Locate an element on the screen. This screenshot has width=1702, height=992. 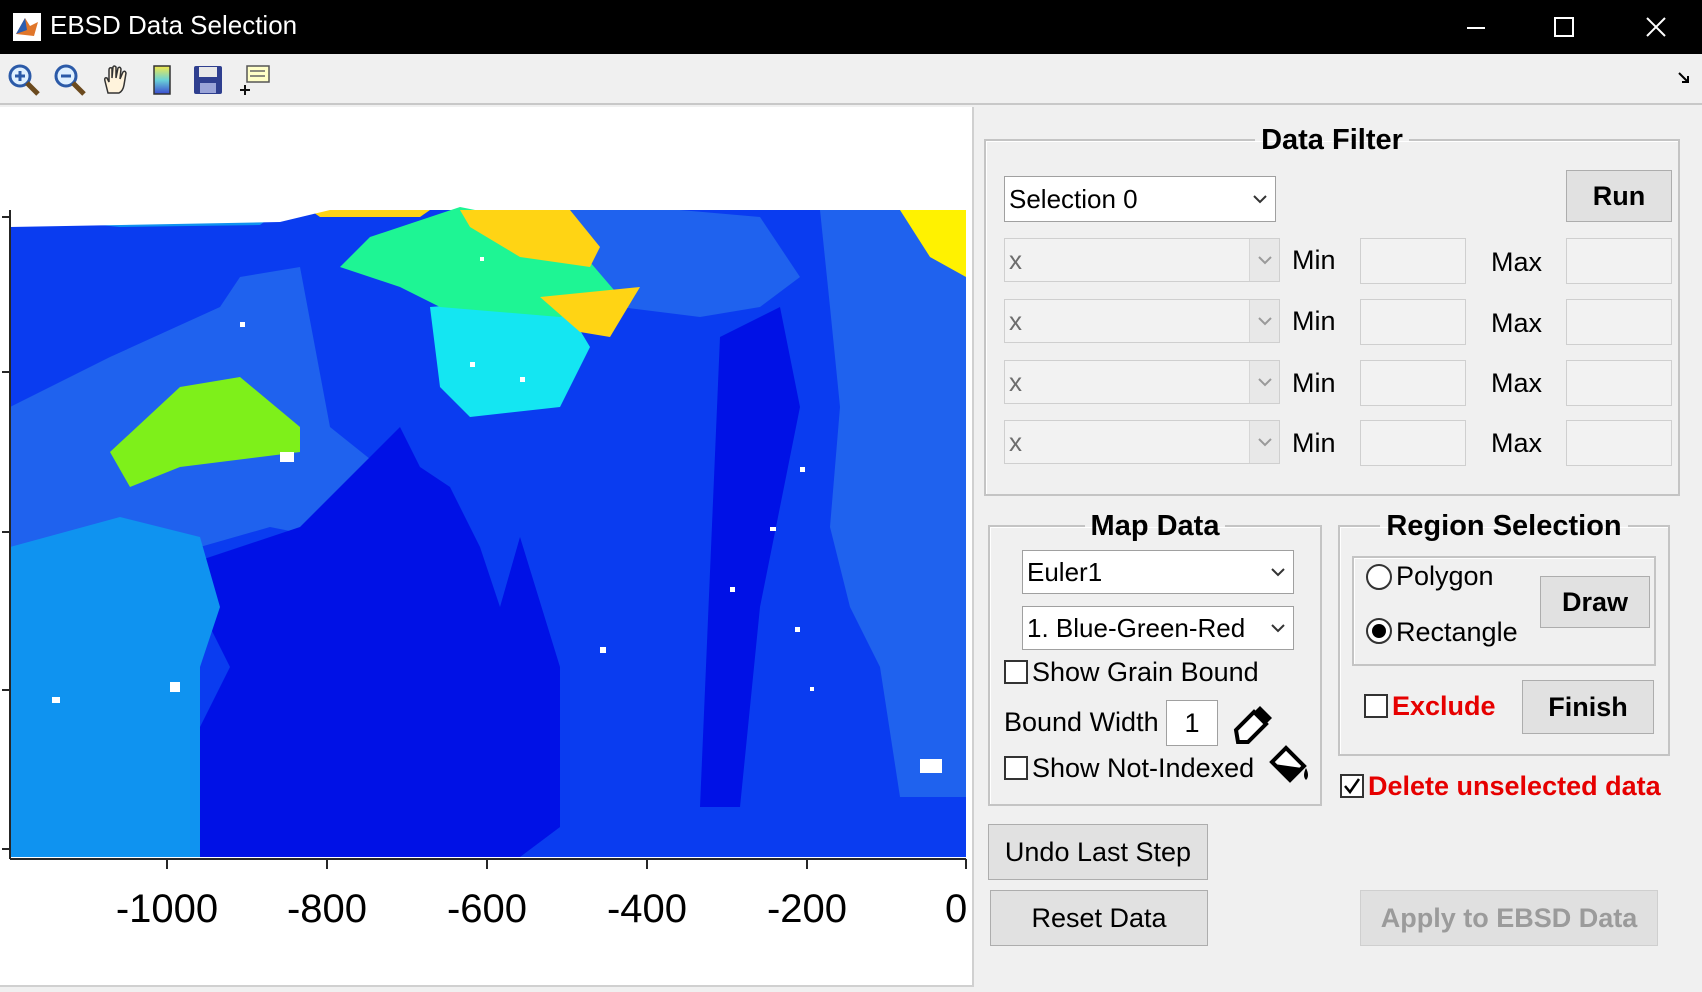
pan-hand-icon is located at coordinates (115, 79).